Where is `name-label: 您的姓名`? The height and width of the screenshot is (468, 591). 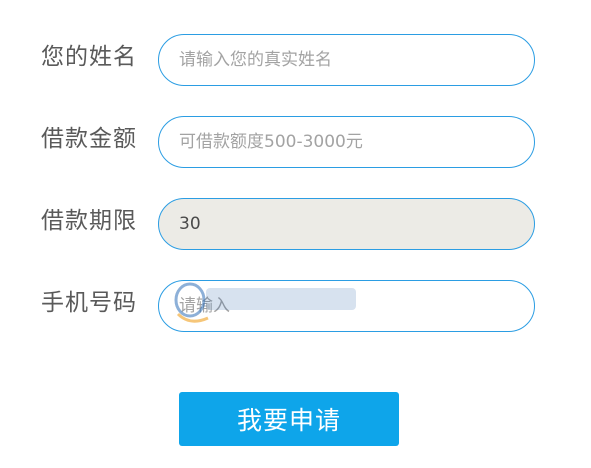 name-label: 您的姓名 is located at coordinates (89, 57).